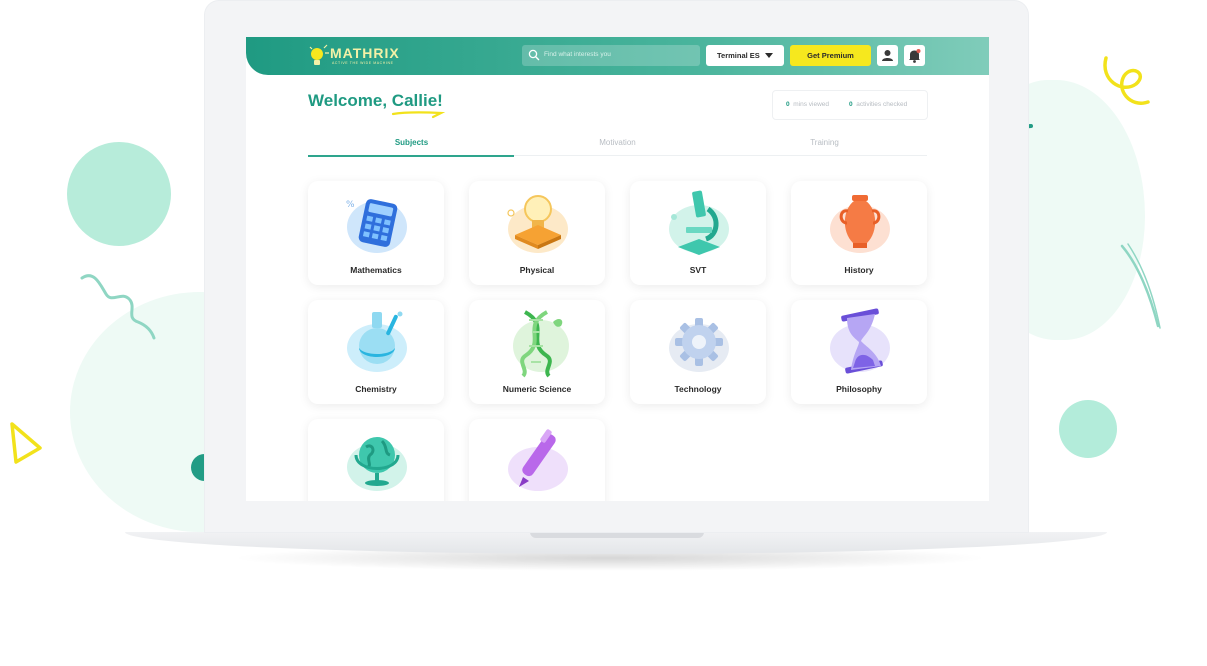 Image resolution: width=1207 pixels, height=666 pixels. What do you see at coordinates (118, 307) in the screenshot?
I see `decor-squiggle` at bounding box center [118, 307].